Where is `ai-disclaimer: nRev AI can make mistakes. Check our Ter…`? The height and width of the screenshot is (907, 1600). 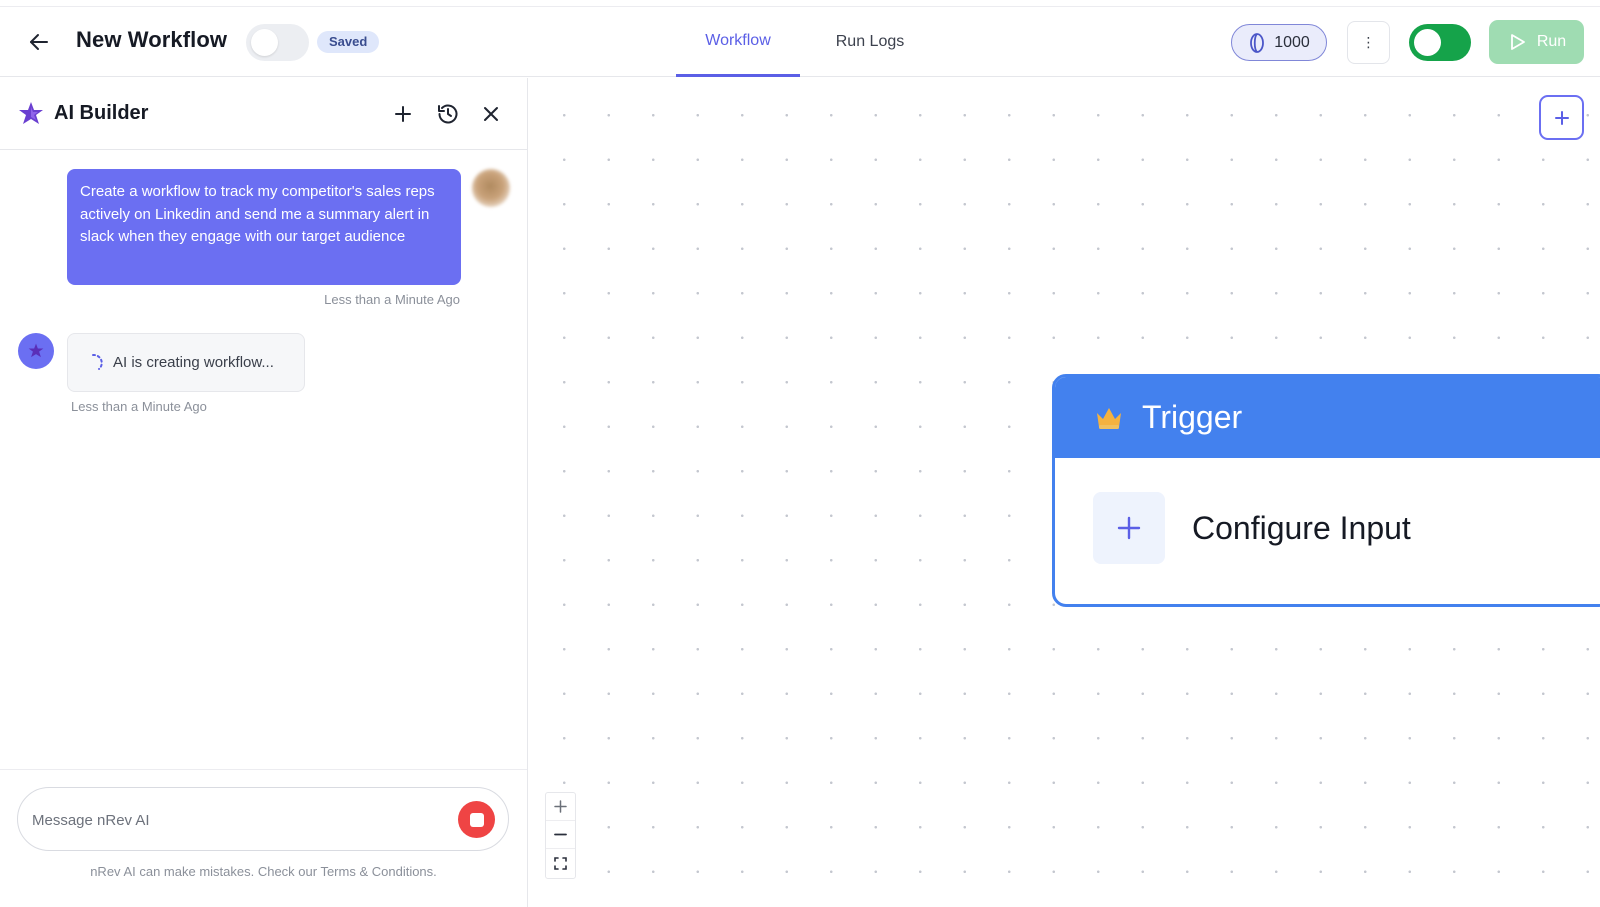 ai-disclaimer: nRev AI can make mistakes. Check our Ter… is located at coordinates (263, 871).